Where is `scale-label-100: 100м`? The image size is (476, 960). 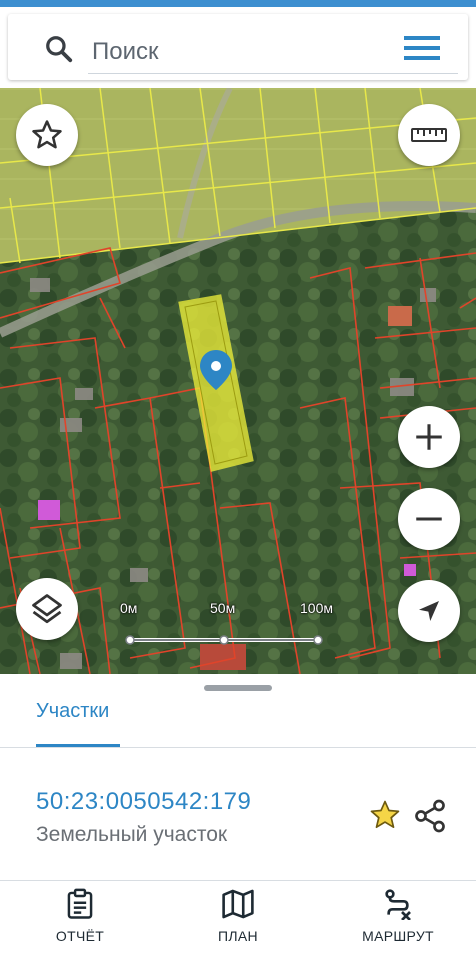 scale-label-100: 100м is located at coordinates (316, 608).